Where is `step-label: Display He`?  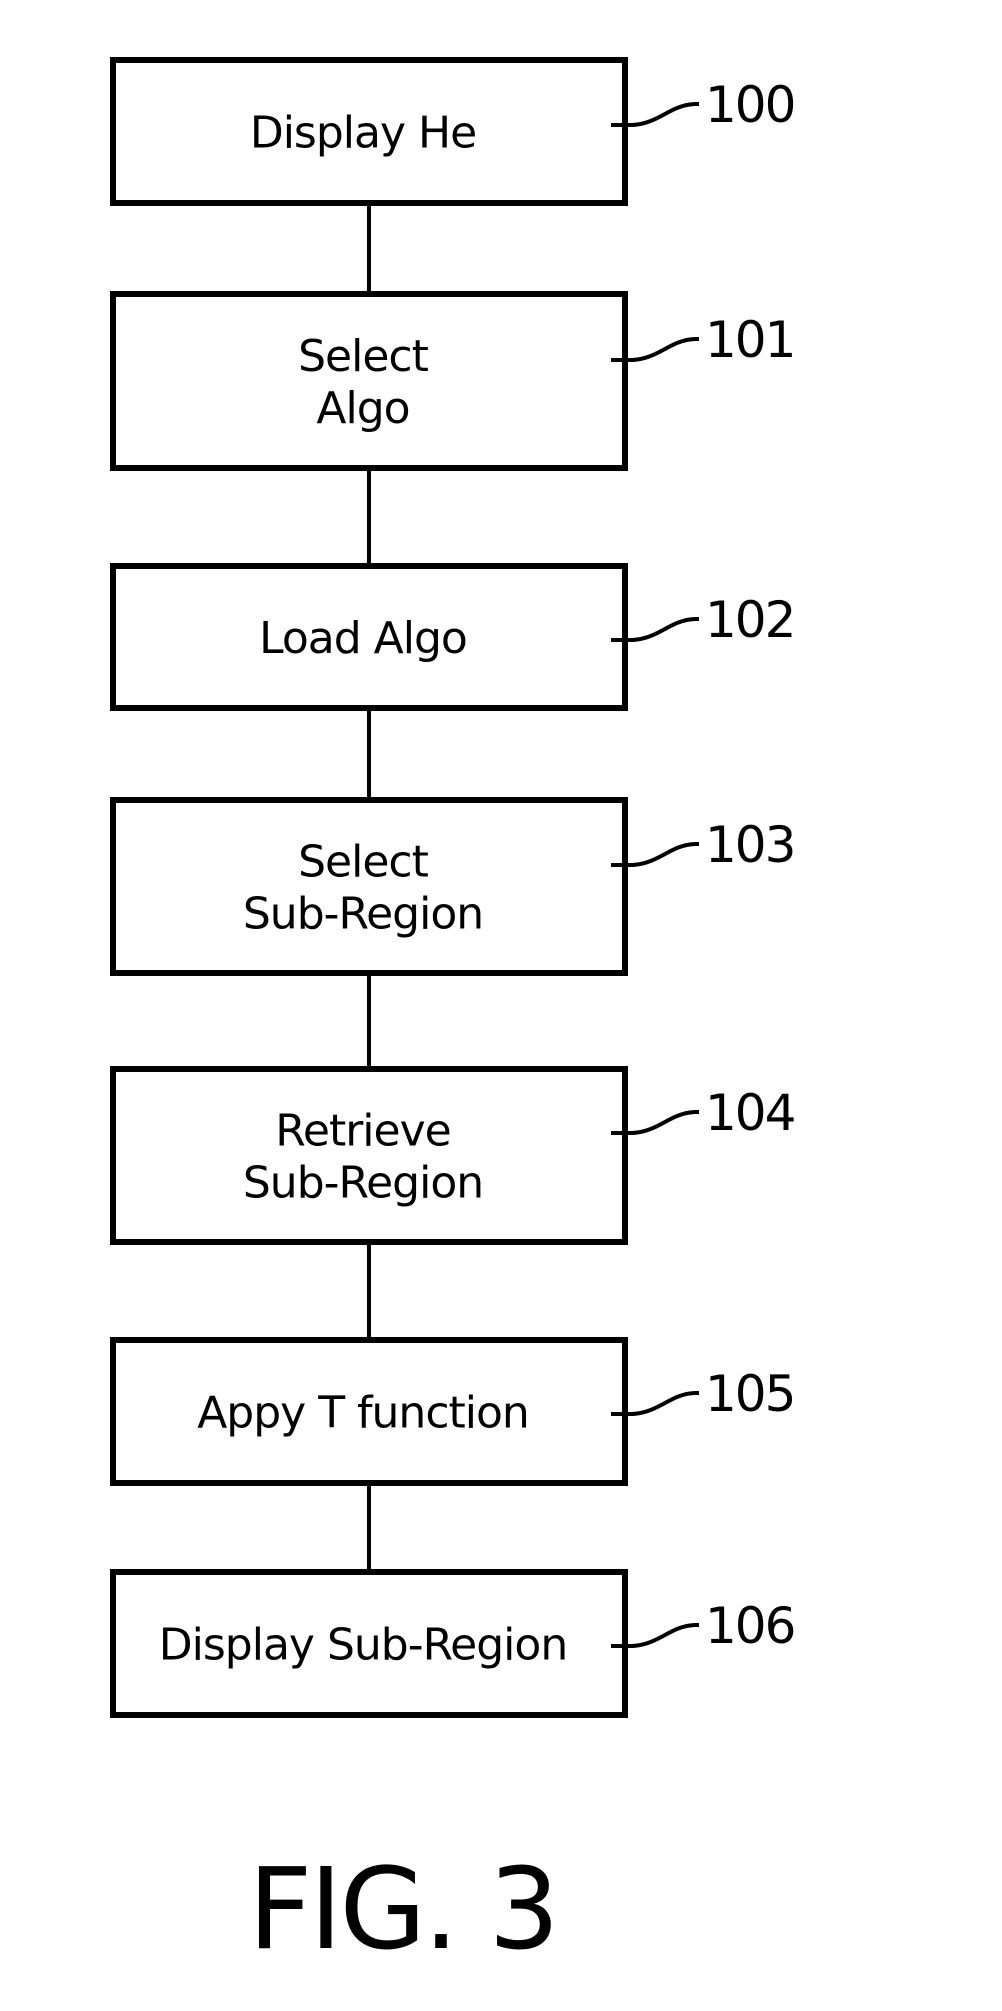
step-label: Display He is located at coordinates (363, 133).